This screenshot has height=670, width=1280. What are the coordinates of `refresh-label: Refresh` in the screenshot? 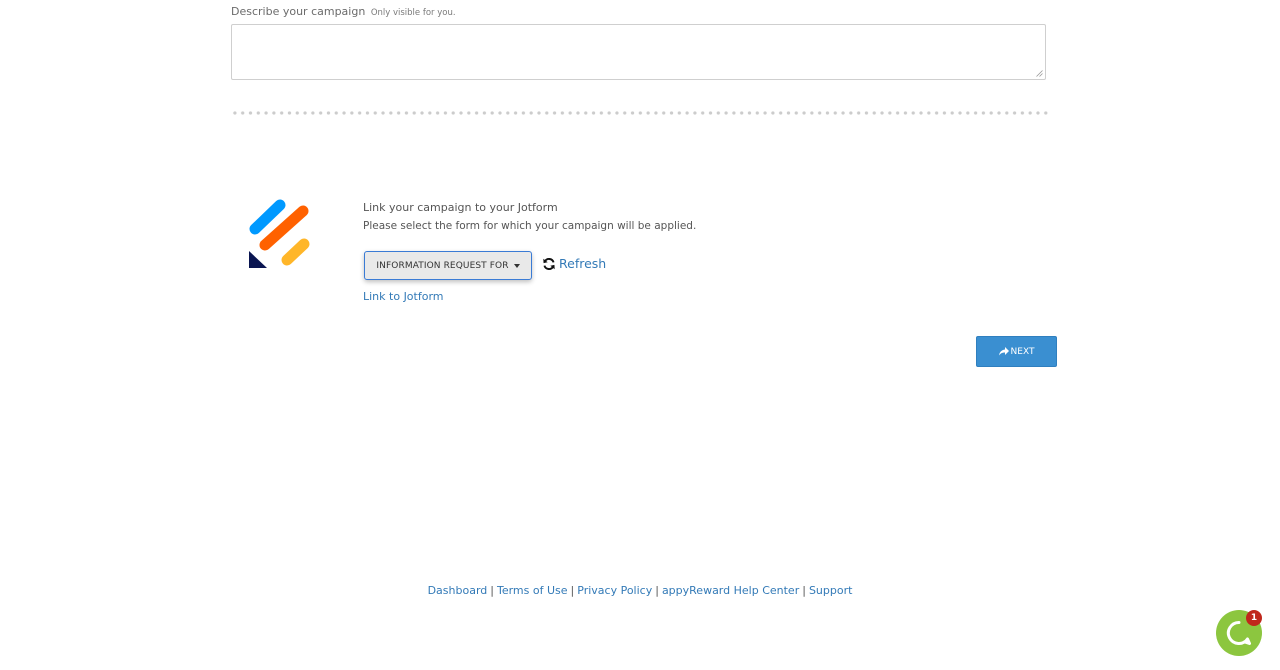 It's located at (583, 263).